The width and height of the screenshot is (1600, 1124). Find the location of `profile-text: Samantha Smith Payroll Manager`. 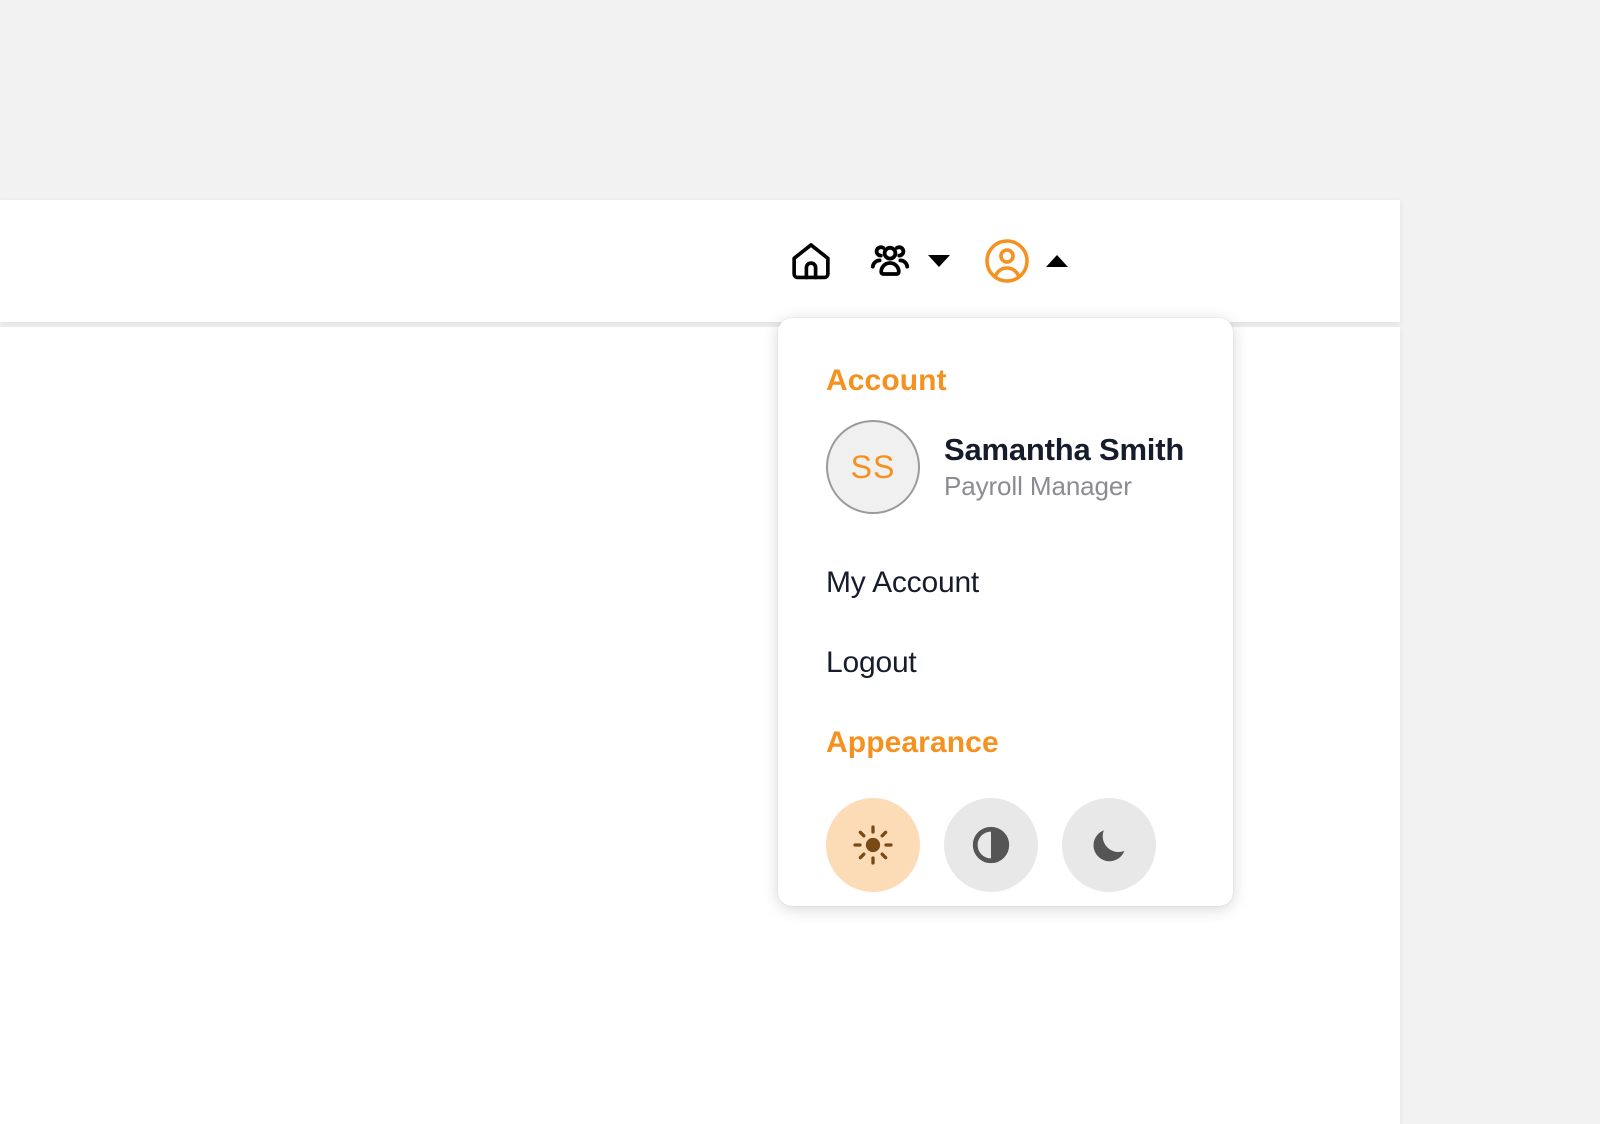

profile-text: Samantha Smith Payroll Manager is located at coordinates (1064, 467).